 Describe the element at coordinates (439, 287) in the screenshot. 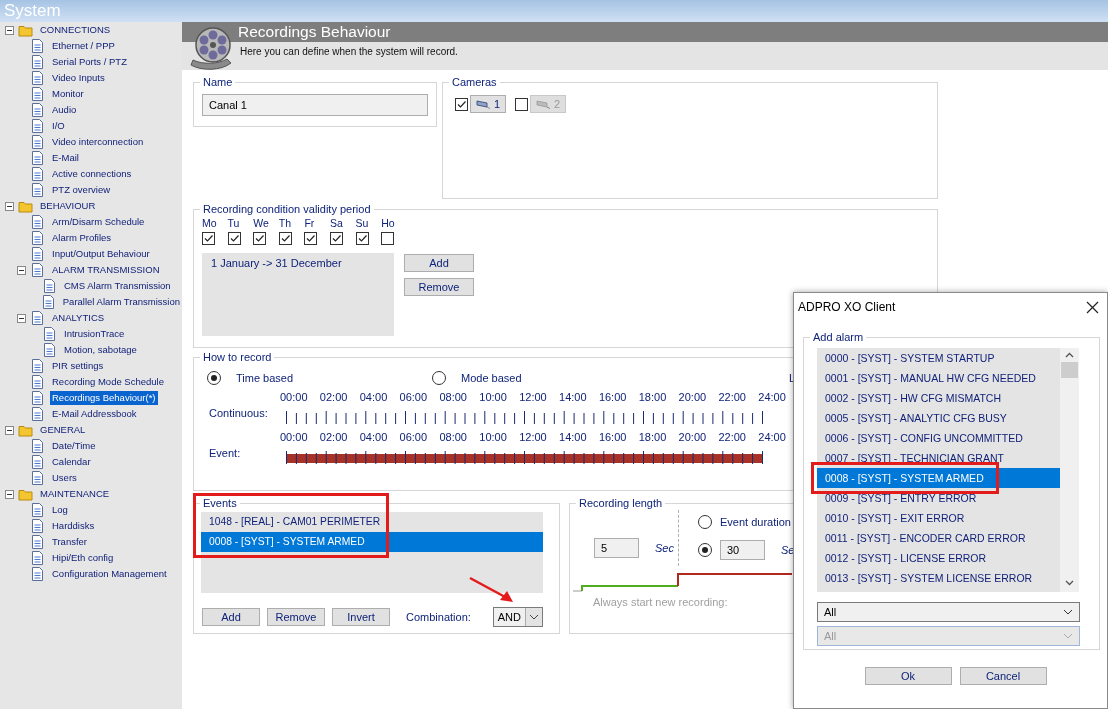

I see `period-button: Remove` at that location.